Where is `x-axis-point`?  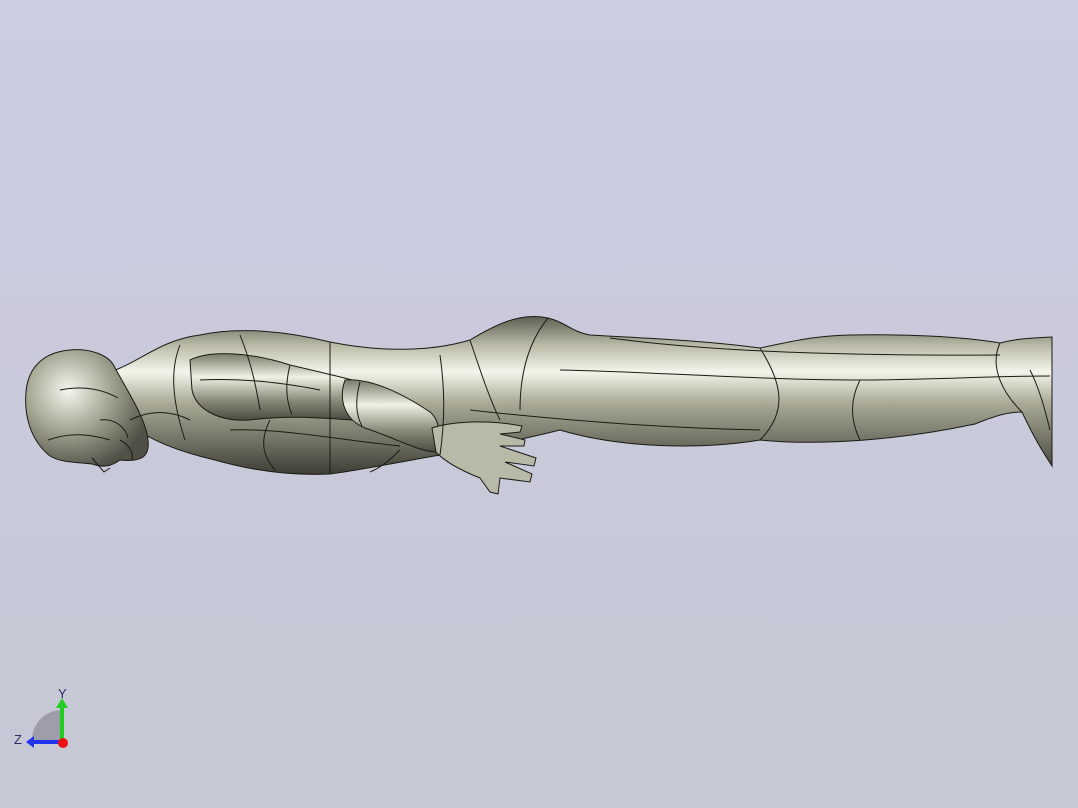 x-axis-point is located at coordinates (63, 743).